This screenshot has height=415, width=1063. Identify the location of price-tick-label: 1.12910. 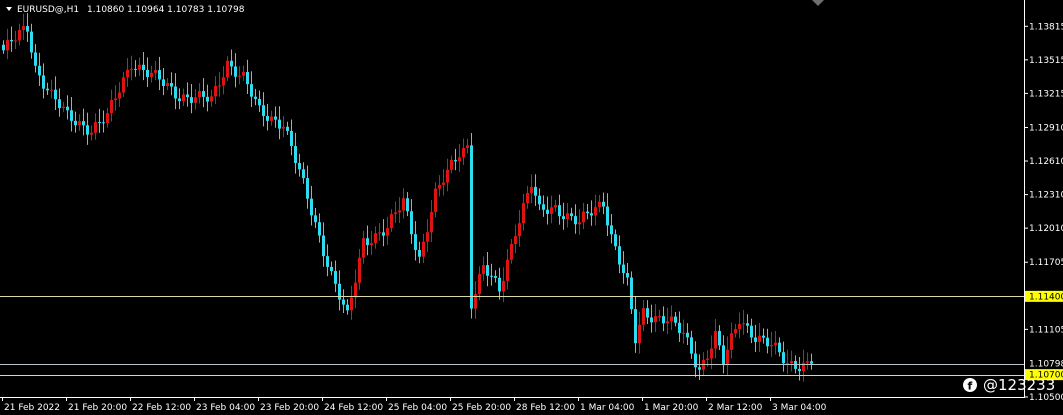
(1046, 128).